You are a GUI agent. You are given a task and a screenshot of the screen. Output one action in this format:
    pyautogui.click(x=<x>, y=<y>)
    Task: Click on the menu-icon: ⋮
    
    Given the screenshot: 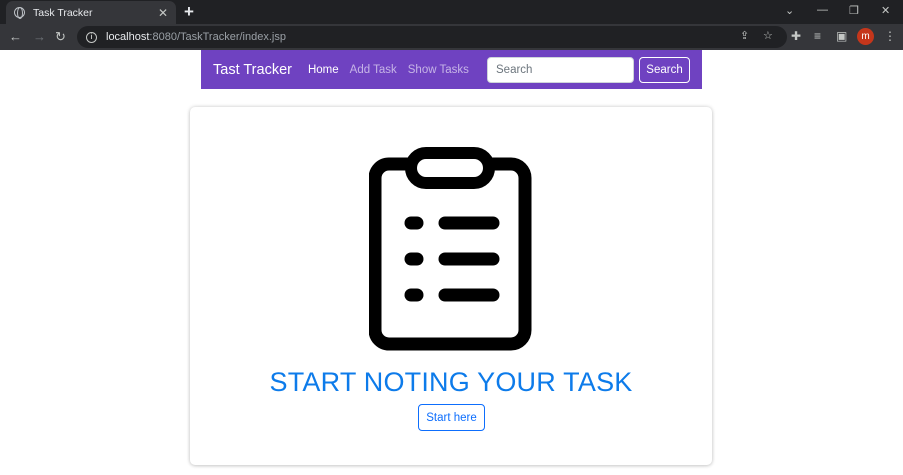 What is the action you would take?
    pyautogui.click(x=890, y=36)
    